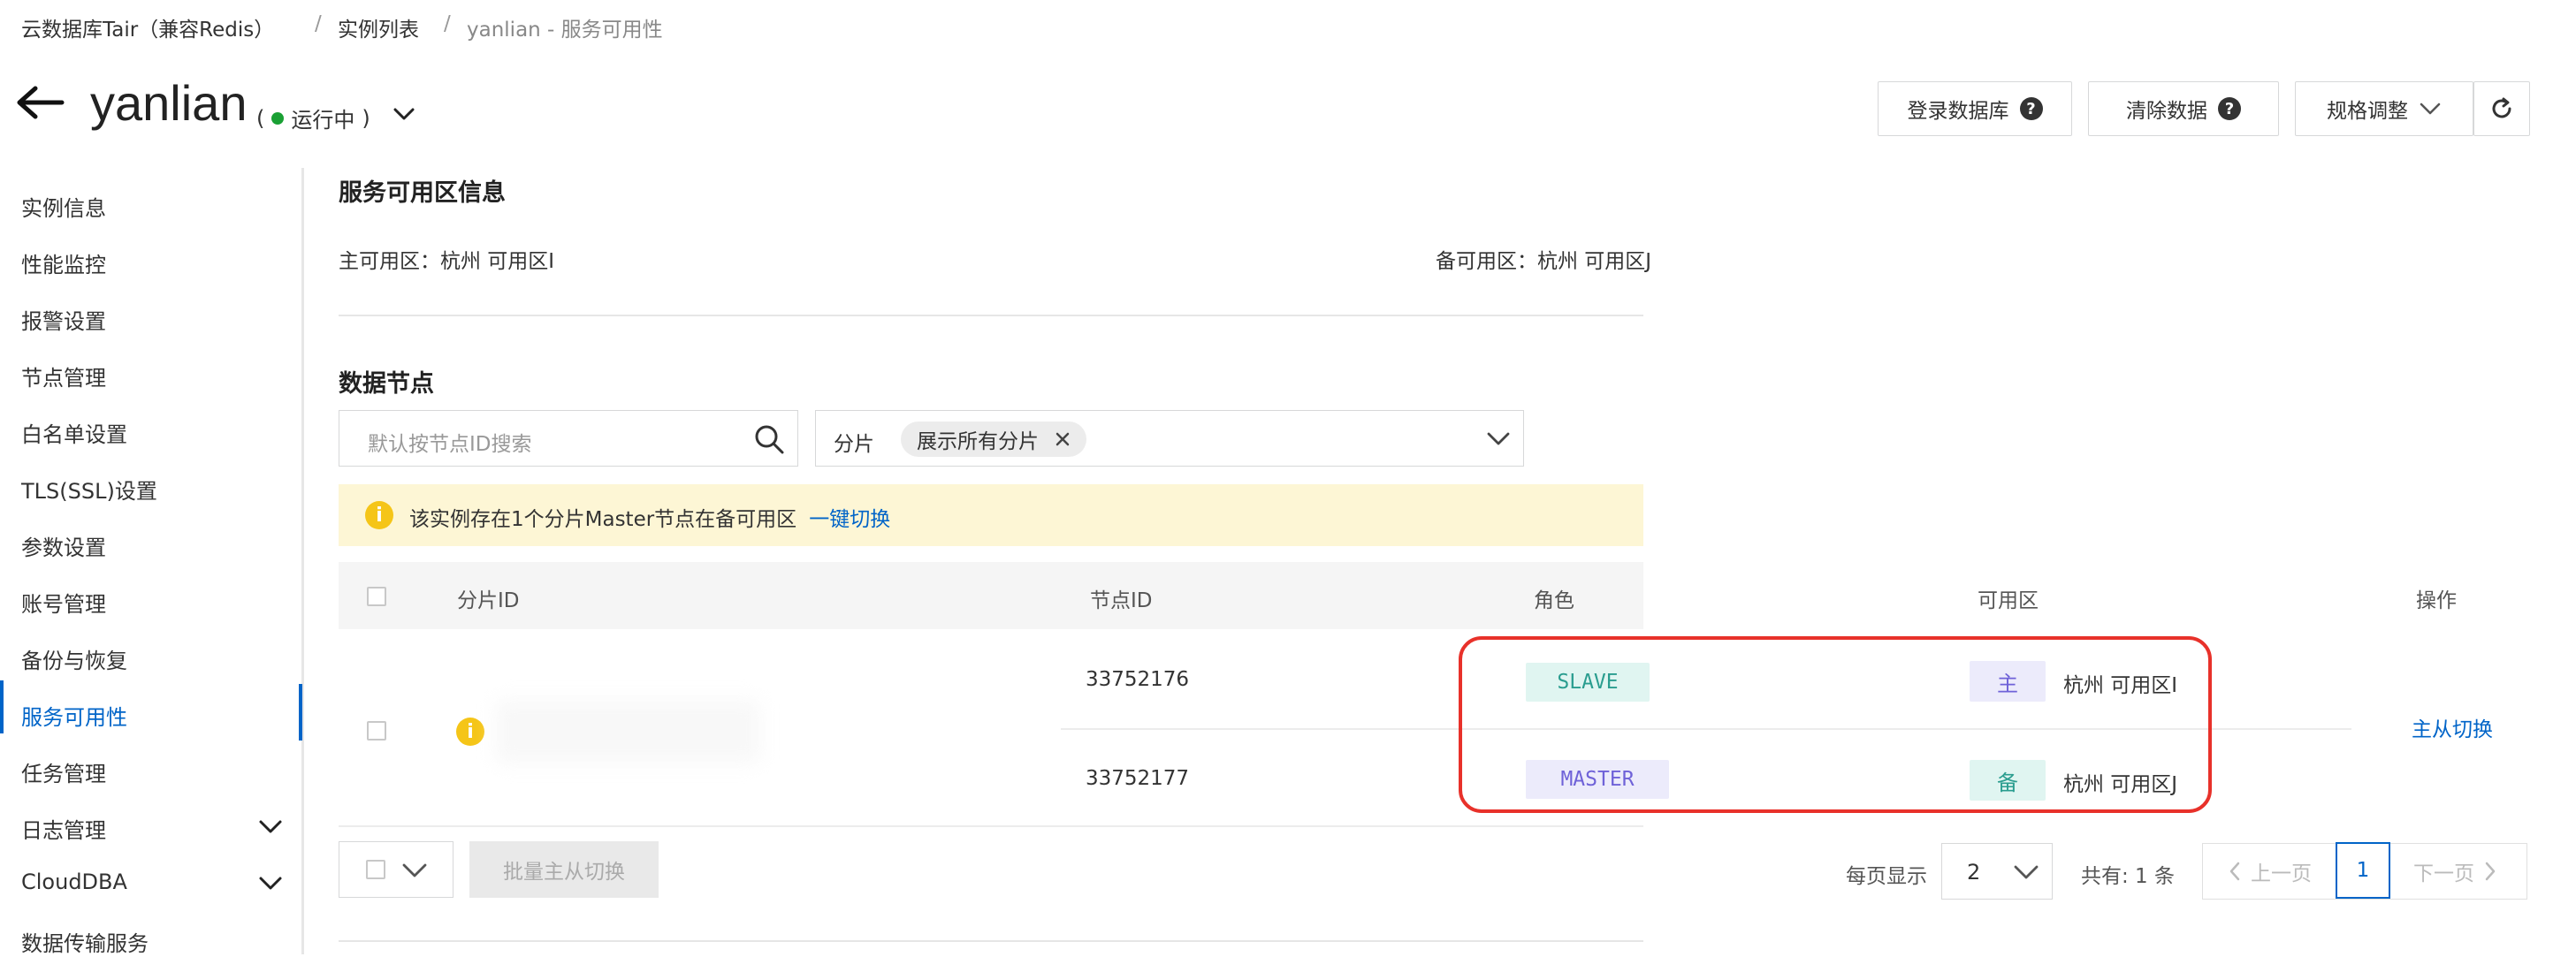 This screenshot has height=957, width=2576. I want to click on sidebar-item-availability: 服务可用性, so click(74, 715).